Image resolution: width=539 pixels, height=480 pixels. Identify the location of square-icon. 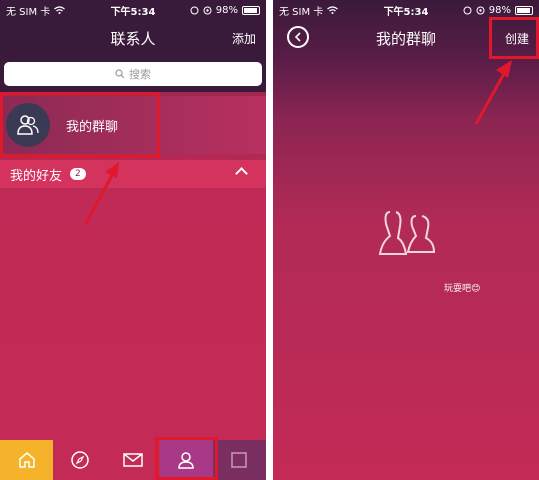
(239, 460).